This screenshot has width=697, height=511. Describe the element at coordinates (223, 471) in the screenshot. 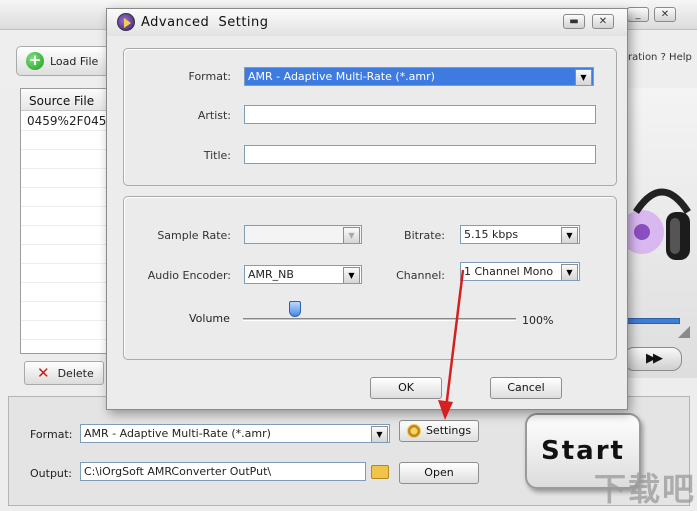

I see `output-path-field: C:\iOrgSoft AMRConverter OutPut\` at that location.